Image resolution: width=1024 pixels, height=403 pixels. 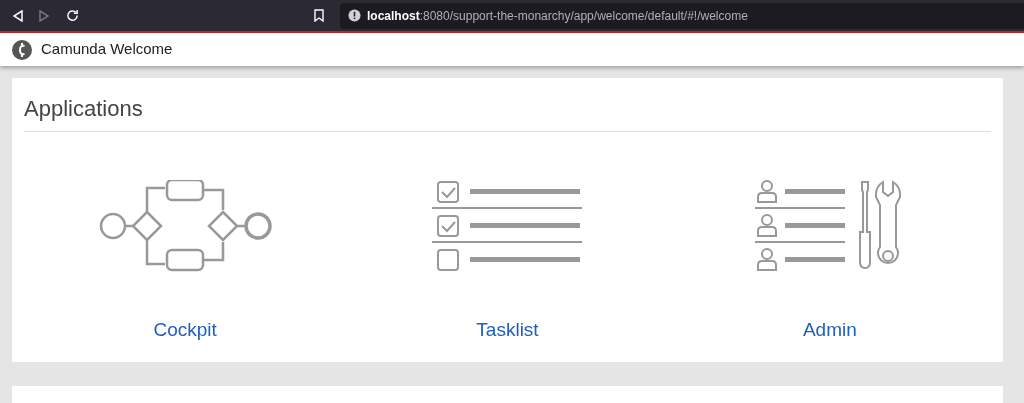 What do you see at coordinates (22, 49) in the screenshot?
I see `logo-icon` at bounding box center [22, 49].